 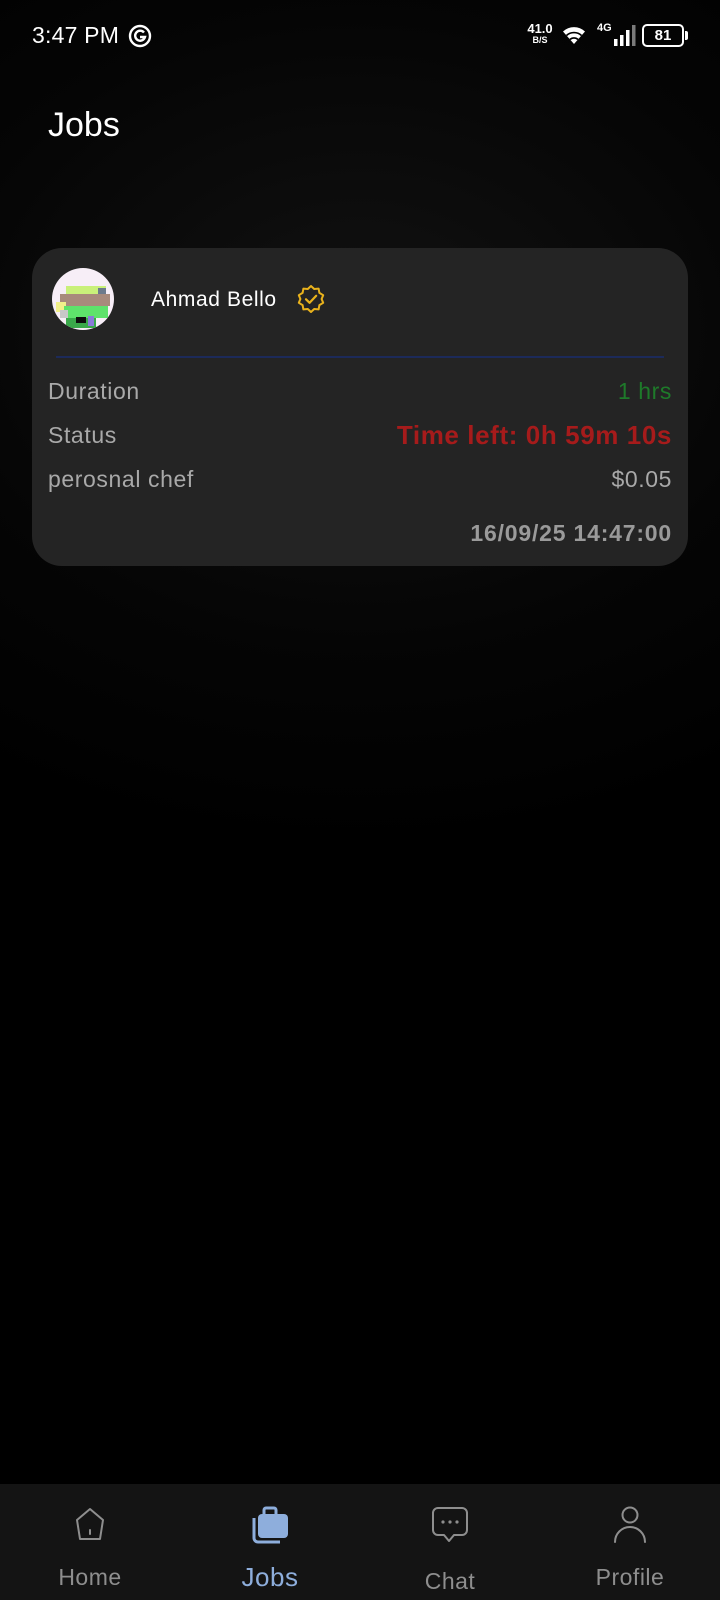 I want to click on home-icon, so click(x=90, y=1524).